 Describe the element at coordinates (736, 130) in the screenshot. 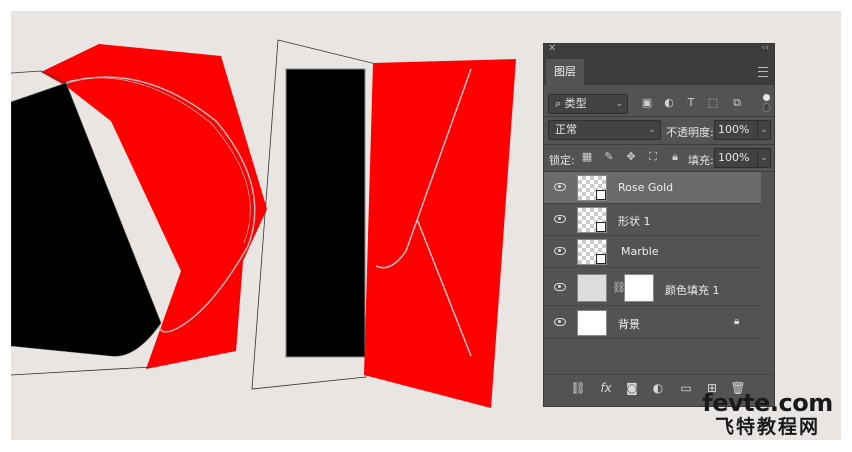

I see `opacity-input: 100%` at that location.